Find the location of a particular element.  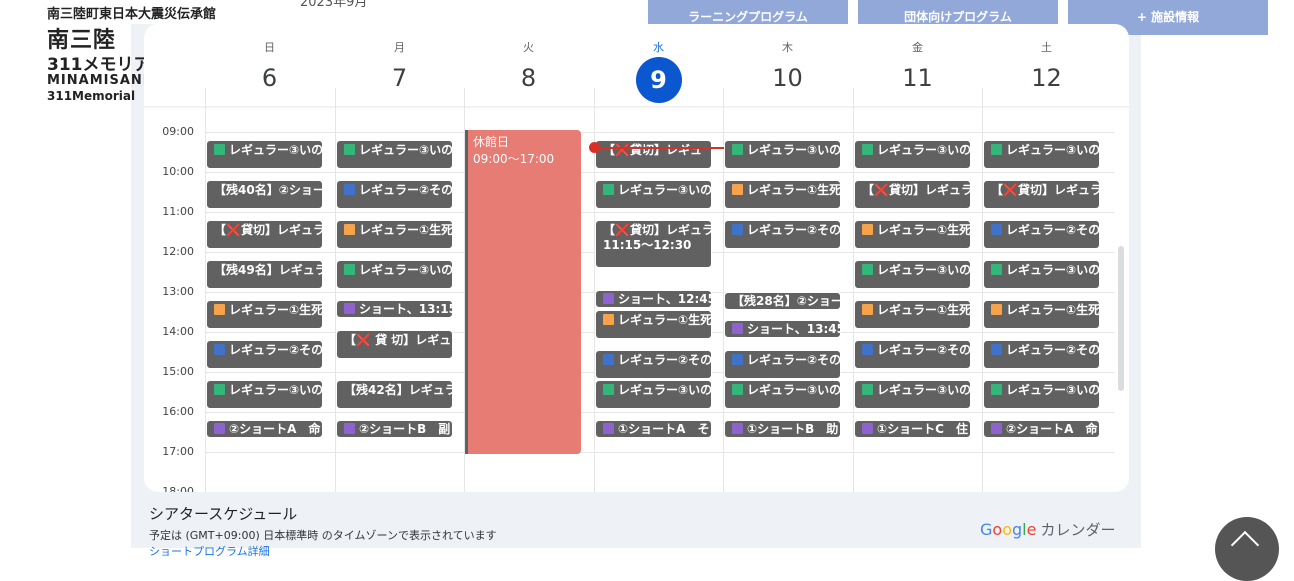

event-title: ②ショートA 命 is located at coordinates (1052, 429).